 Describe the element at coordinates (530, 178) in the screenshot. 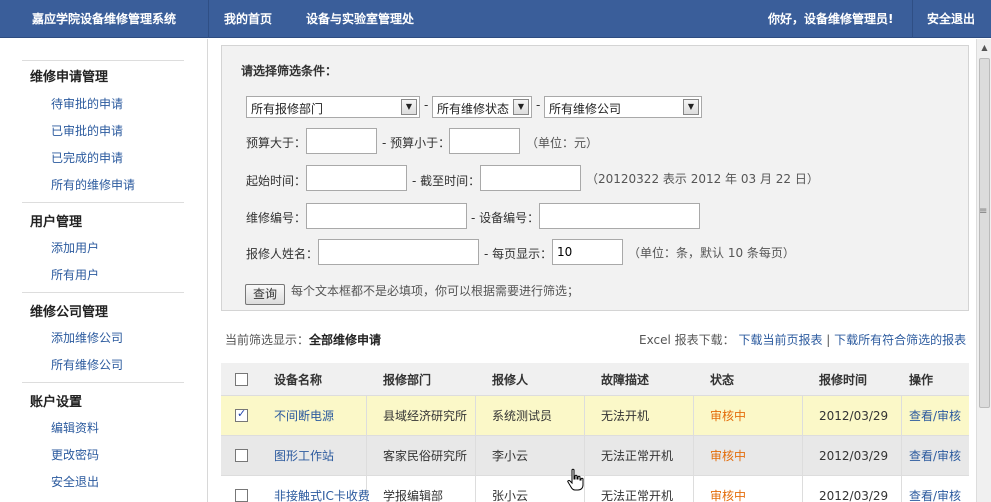

I see `end-time-input` at that location.